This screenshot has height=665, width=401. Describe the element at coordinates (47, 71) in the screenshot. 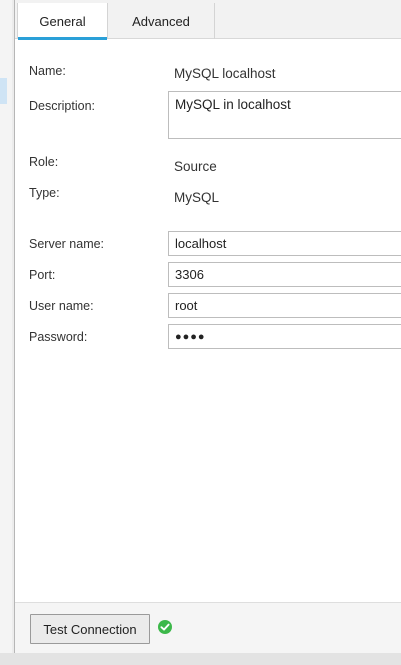

I see `name-label: Name:` at that location.